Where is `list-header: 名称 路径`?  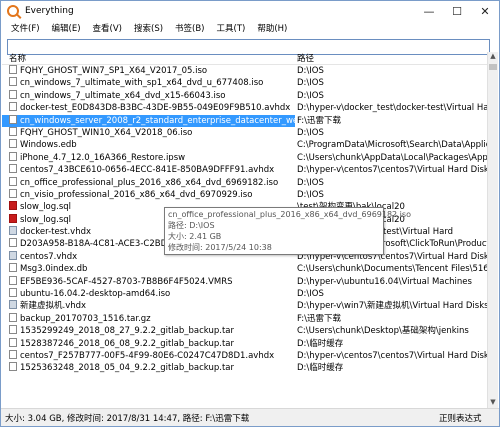
list-header: 名称 路径 is located at coordinates (245, 58).